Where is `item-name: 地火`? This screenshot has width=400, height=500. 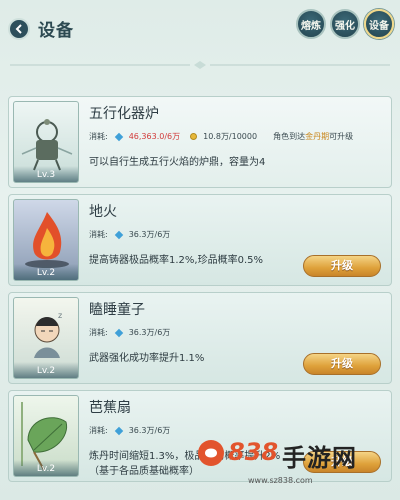 item-name: 地火 is located at coordinates (103, 212).